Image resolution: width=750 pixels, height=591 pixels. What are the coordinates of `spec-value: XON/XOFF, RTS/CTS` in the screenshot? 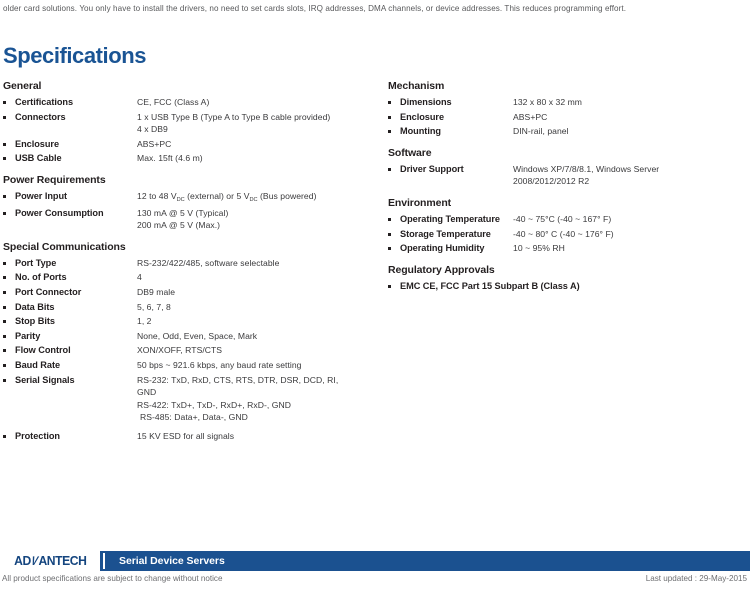 It's located at (180, 350).